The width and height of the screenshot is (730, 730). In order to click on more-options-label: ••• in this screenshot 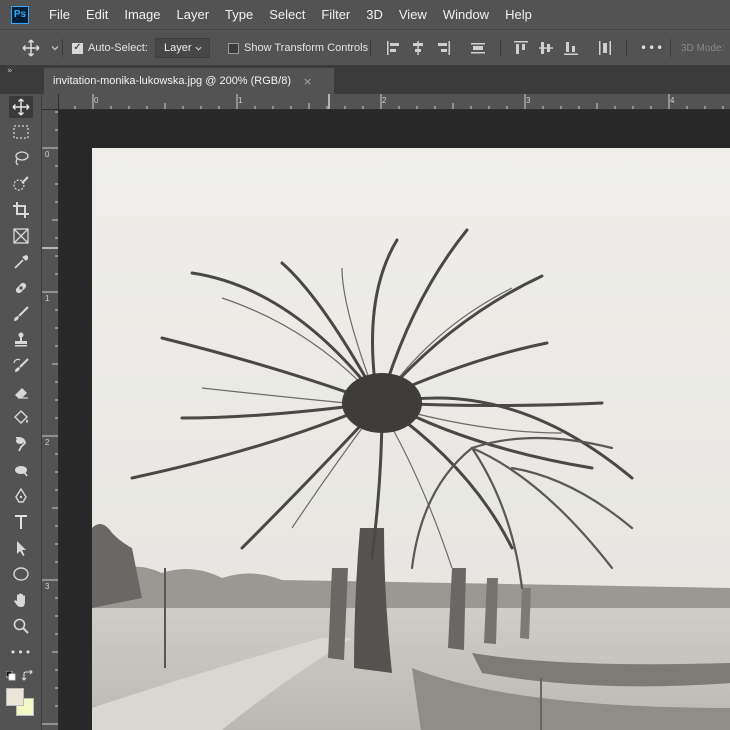, I will do `click(652, 48)`.